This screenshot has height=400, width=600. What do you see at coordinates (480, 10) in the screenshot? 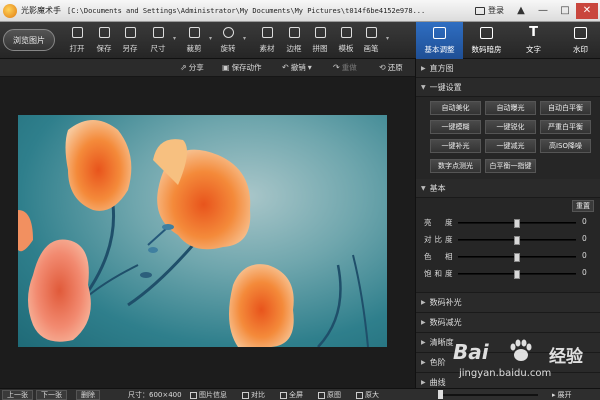
I see `login-icon` at bounding box center [480, 10].